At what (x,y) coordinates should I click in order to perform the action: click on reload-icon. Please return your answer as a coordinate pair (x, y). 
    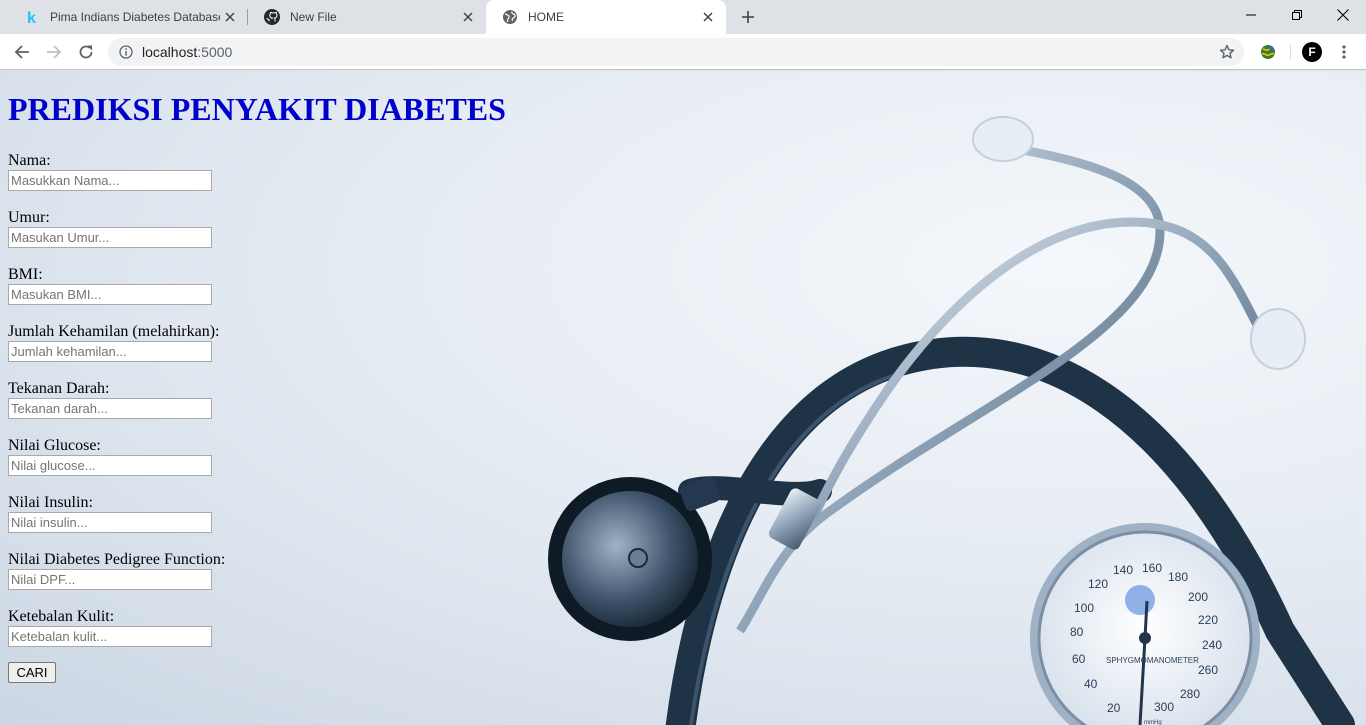
    Looking at the image, I should click on (86, 52).